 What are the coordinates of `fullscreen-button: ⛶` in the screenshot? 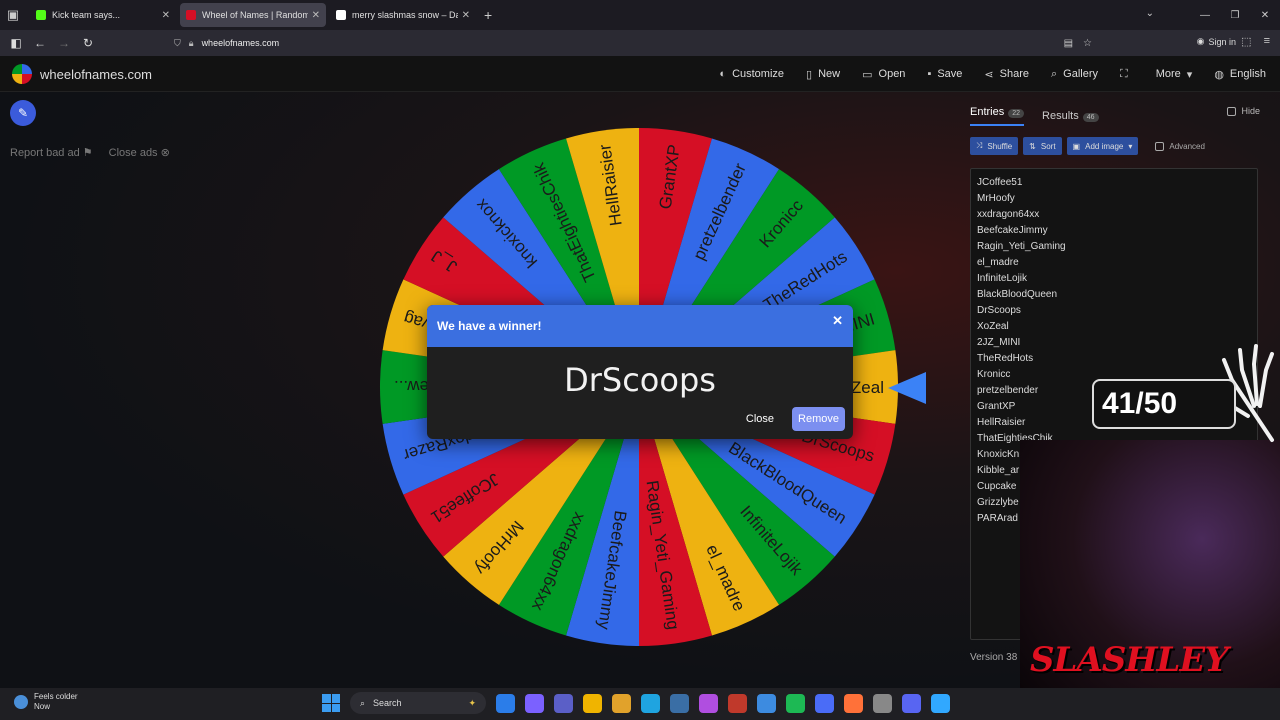 It's located at (1127, 74).